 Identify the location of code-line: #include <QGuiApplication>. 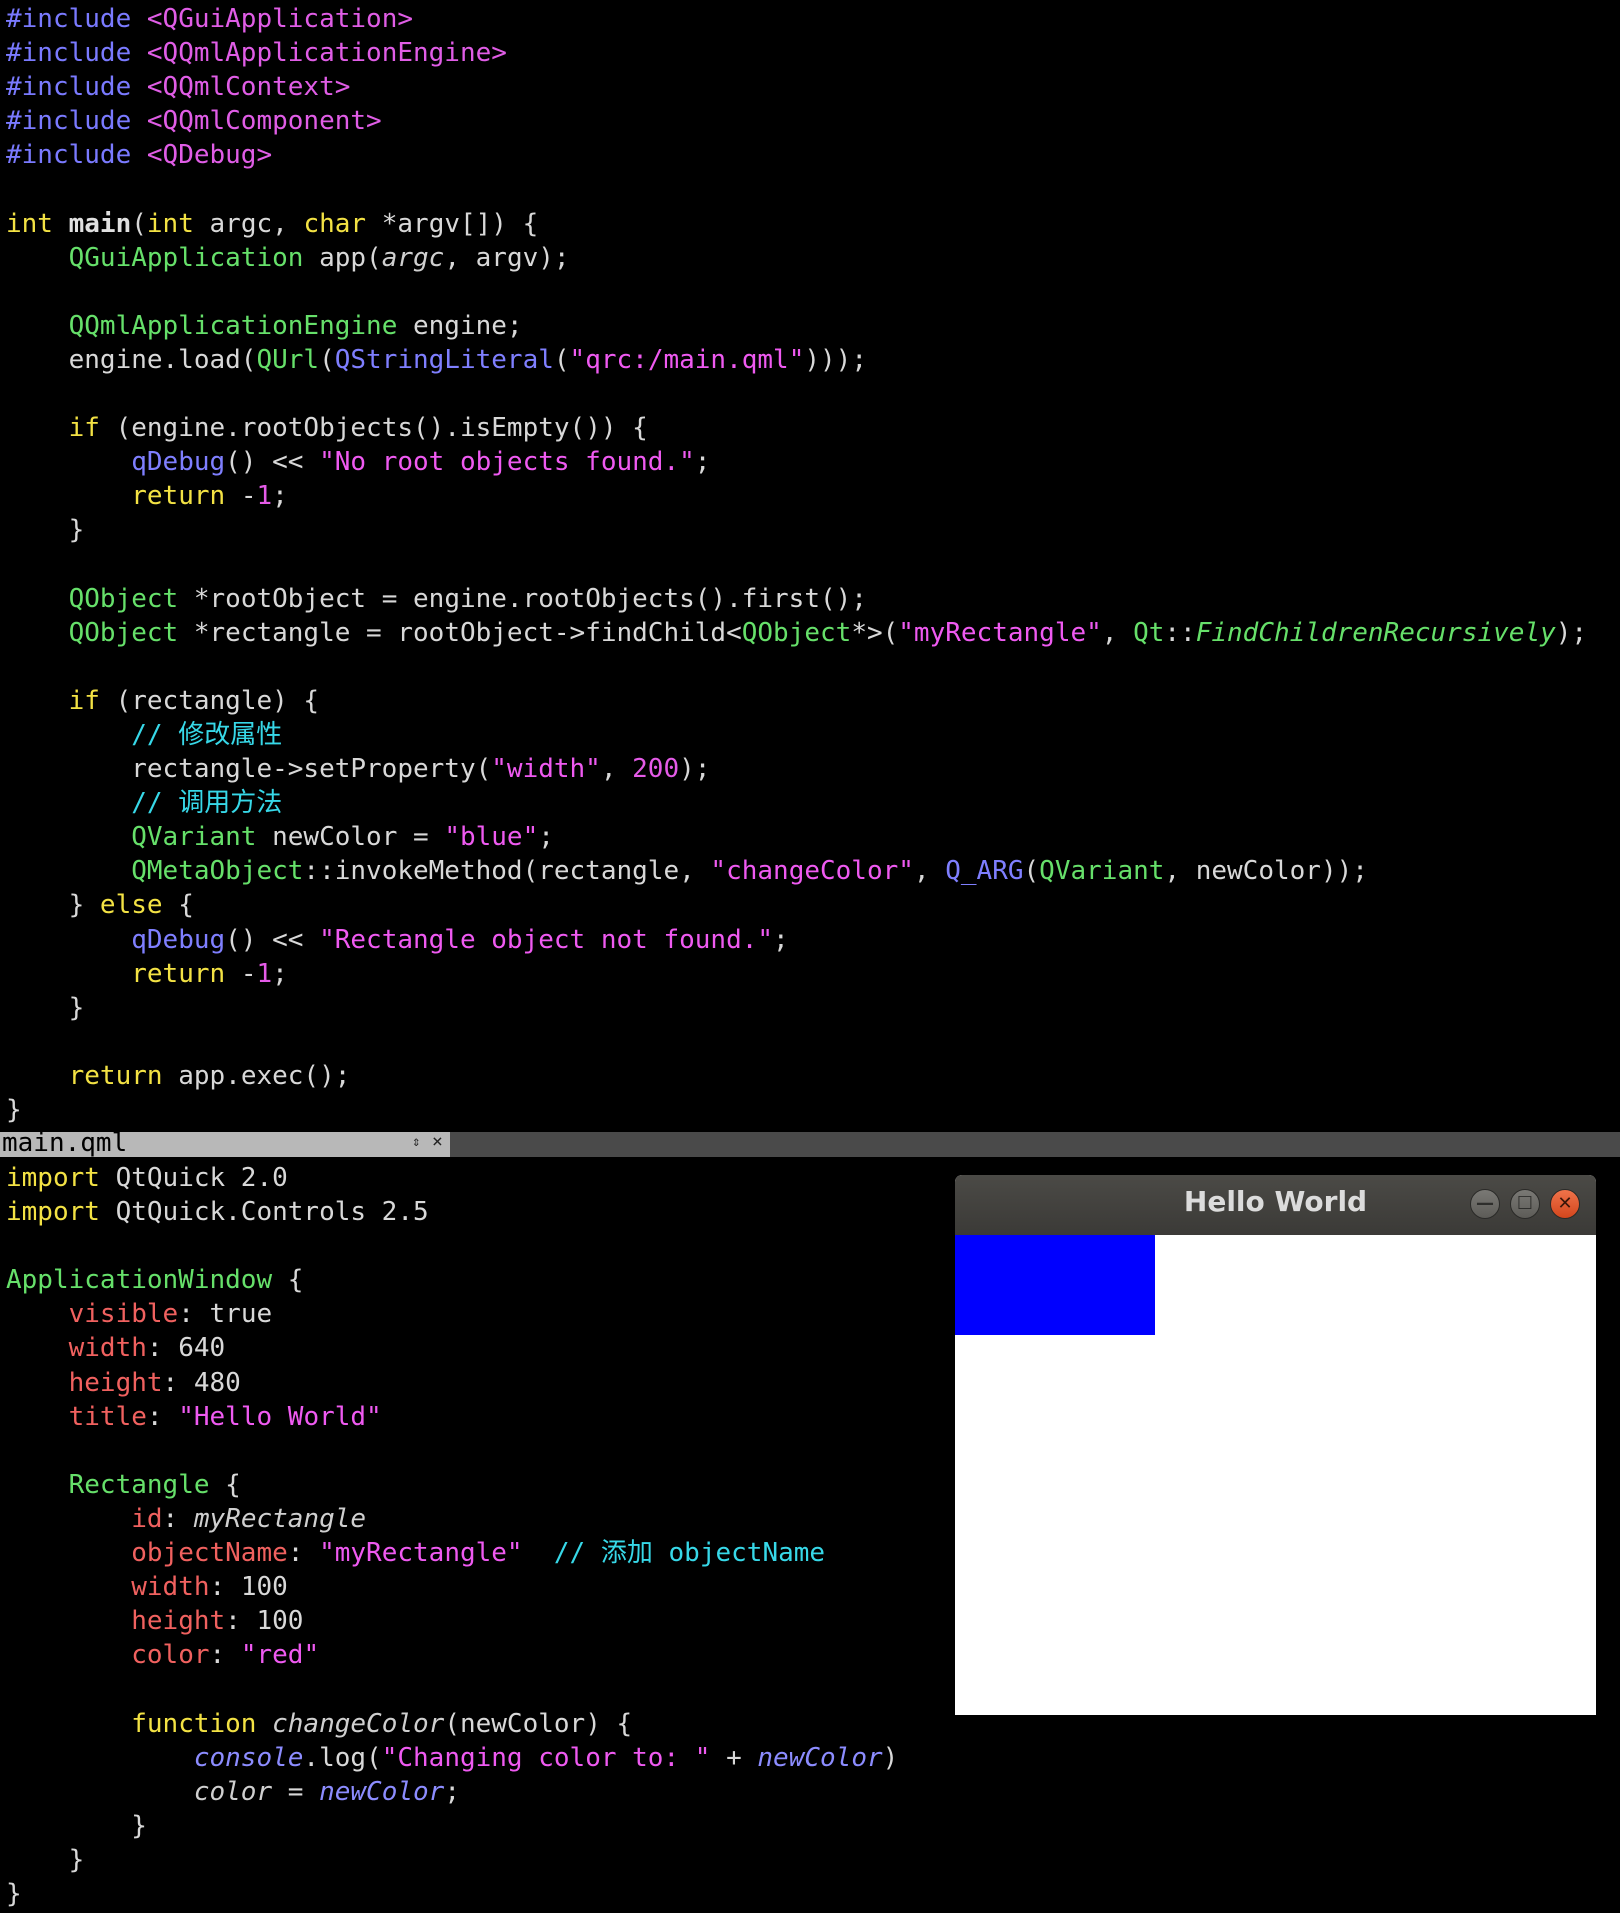
(796, 19).